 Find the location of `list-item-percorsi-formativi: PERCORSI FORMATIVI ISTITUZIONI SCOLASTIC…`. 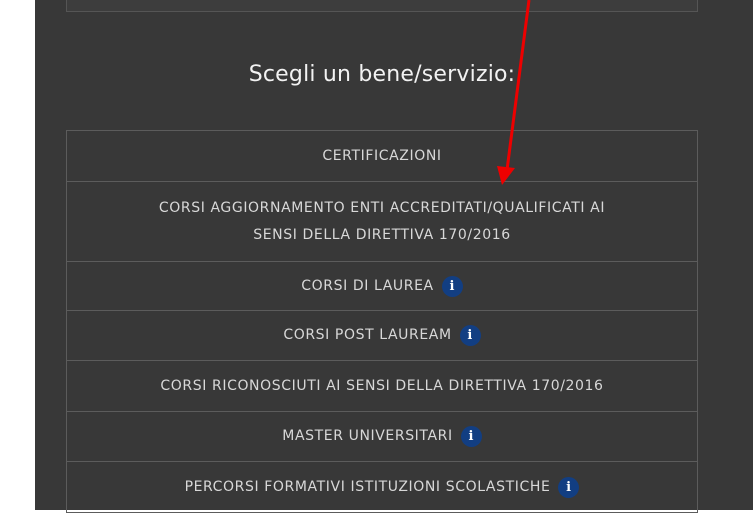

list-item-percorsi-formativi: PERCORSI FORMATIVI ISTITUZIONI SCOLASTIC… is located at coordinates (382, 487).